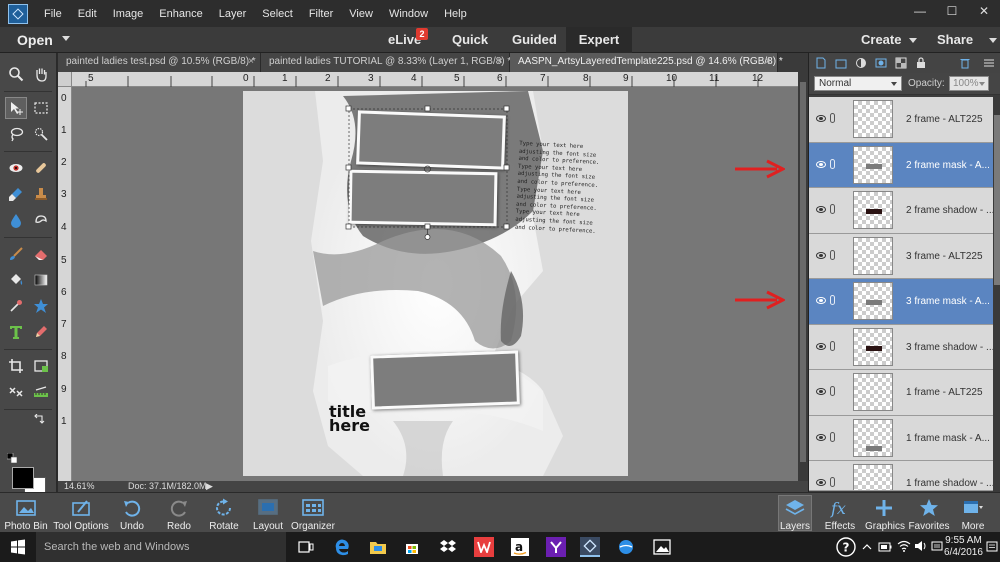 The width and height of the screenshot is (1000, 562). Describe the element at coordinates (858, 83) in the screenshot. I see `blend-mode-select: Normal` at that location.